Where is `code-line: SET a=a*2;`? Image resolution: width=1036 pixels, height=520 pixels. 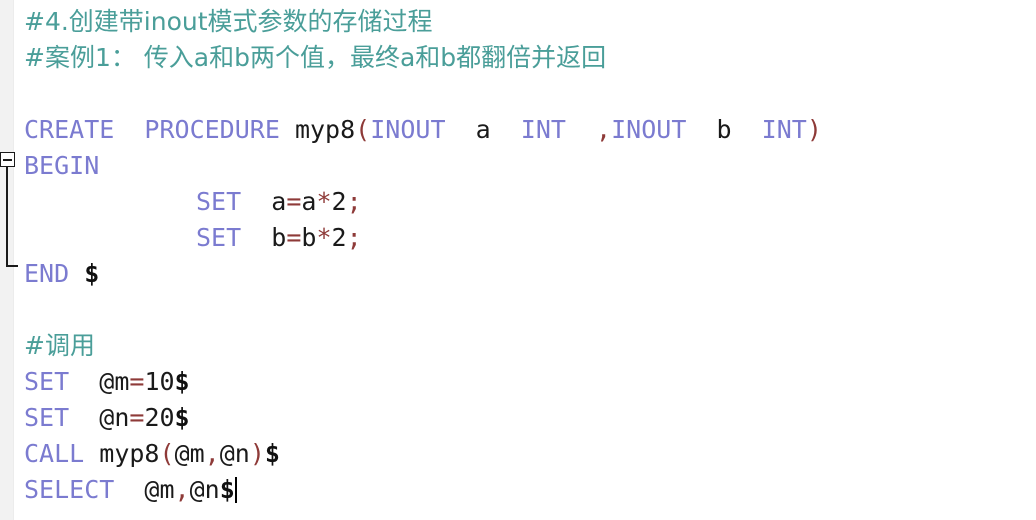 code-line: SET a=a*2; is located at coordinates (279, 202).